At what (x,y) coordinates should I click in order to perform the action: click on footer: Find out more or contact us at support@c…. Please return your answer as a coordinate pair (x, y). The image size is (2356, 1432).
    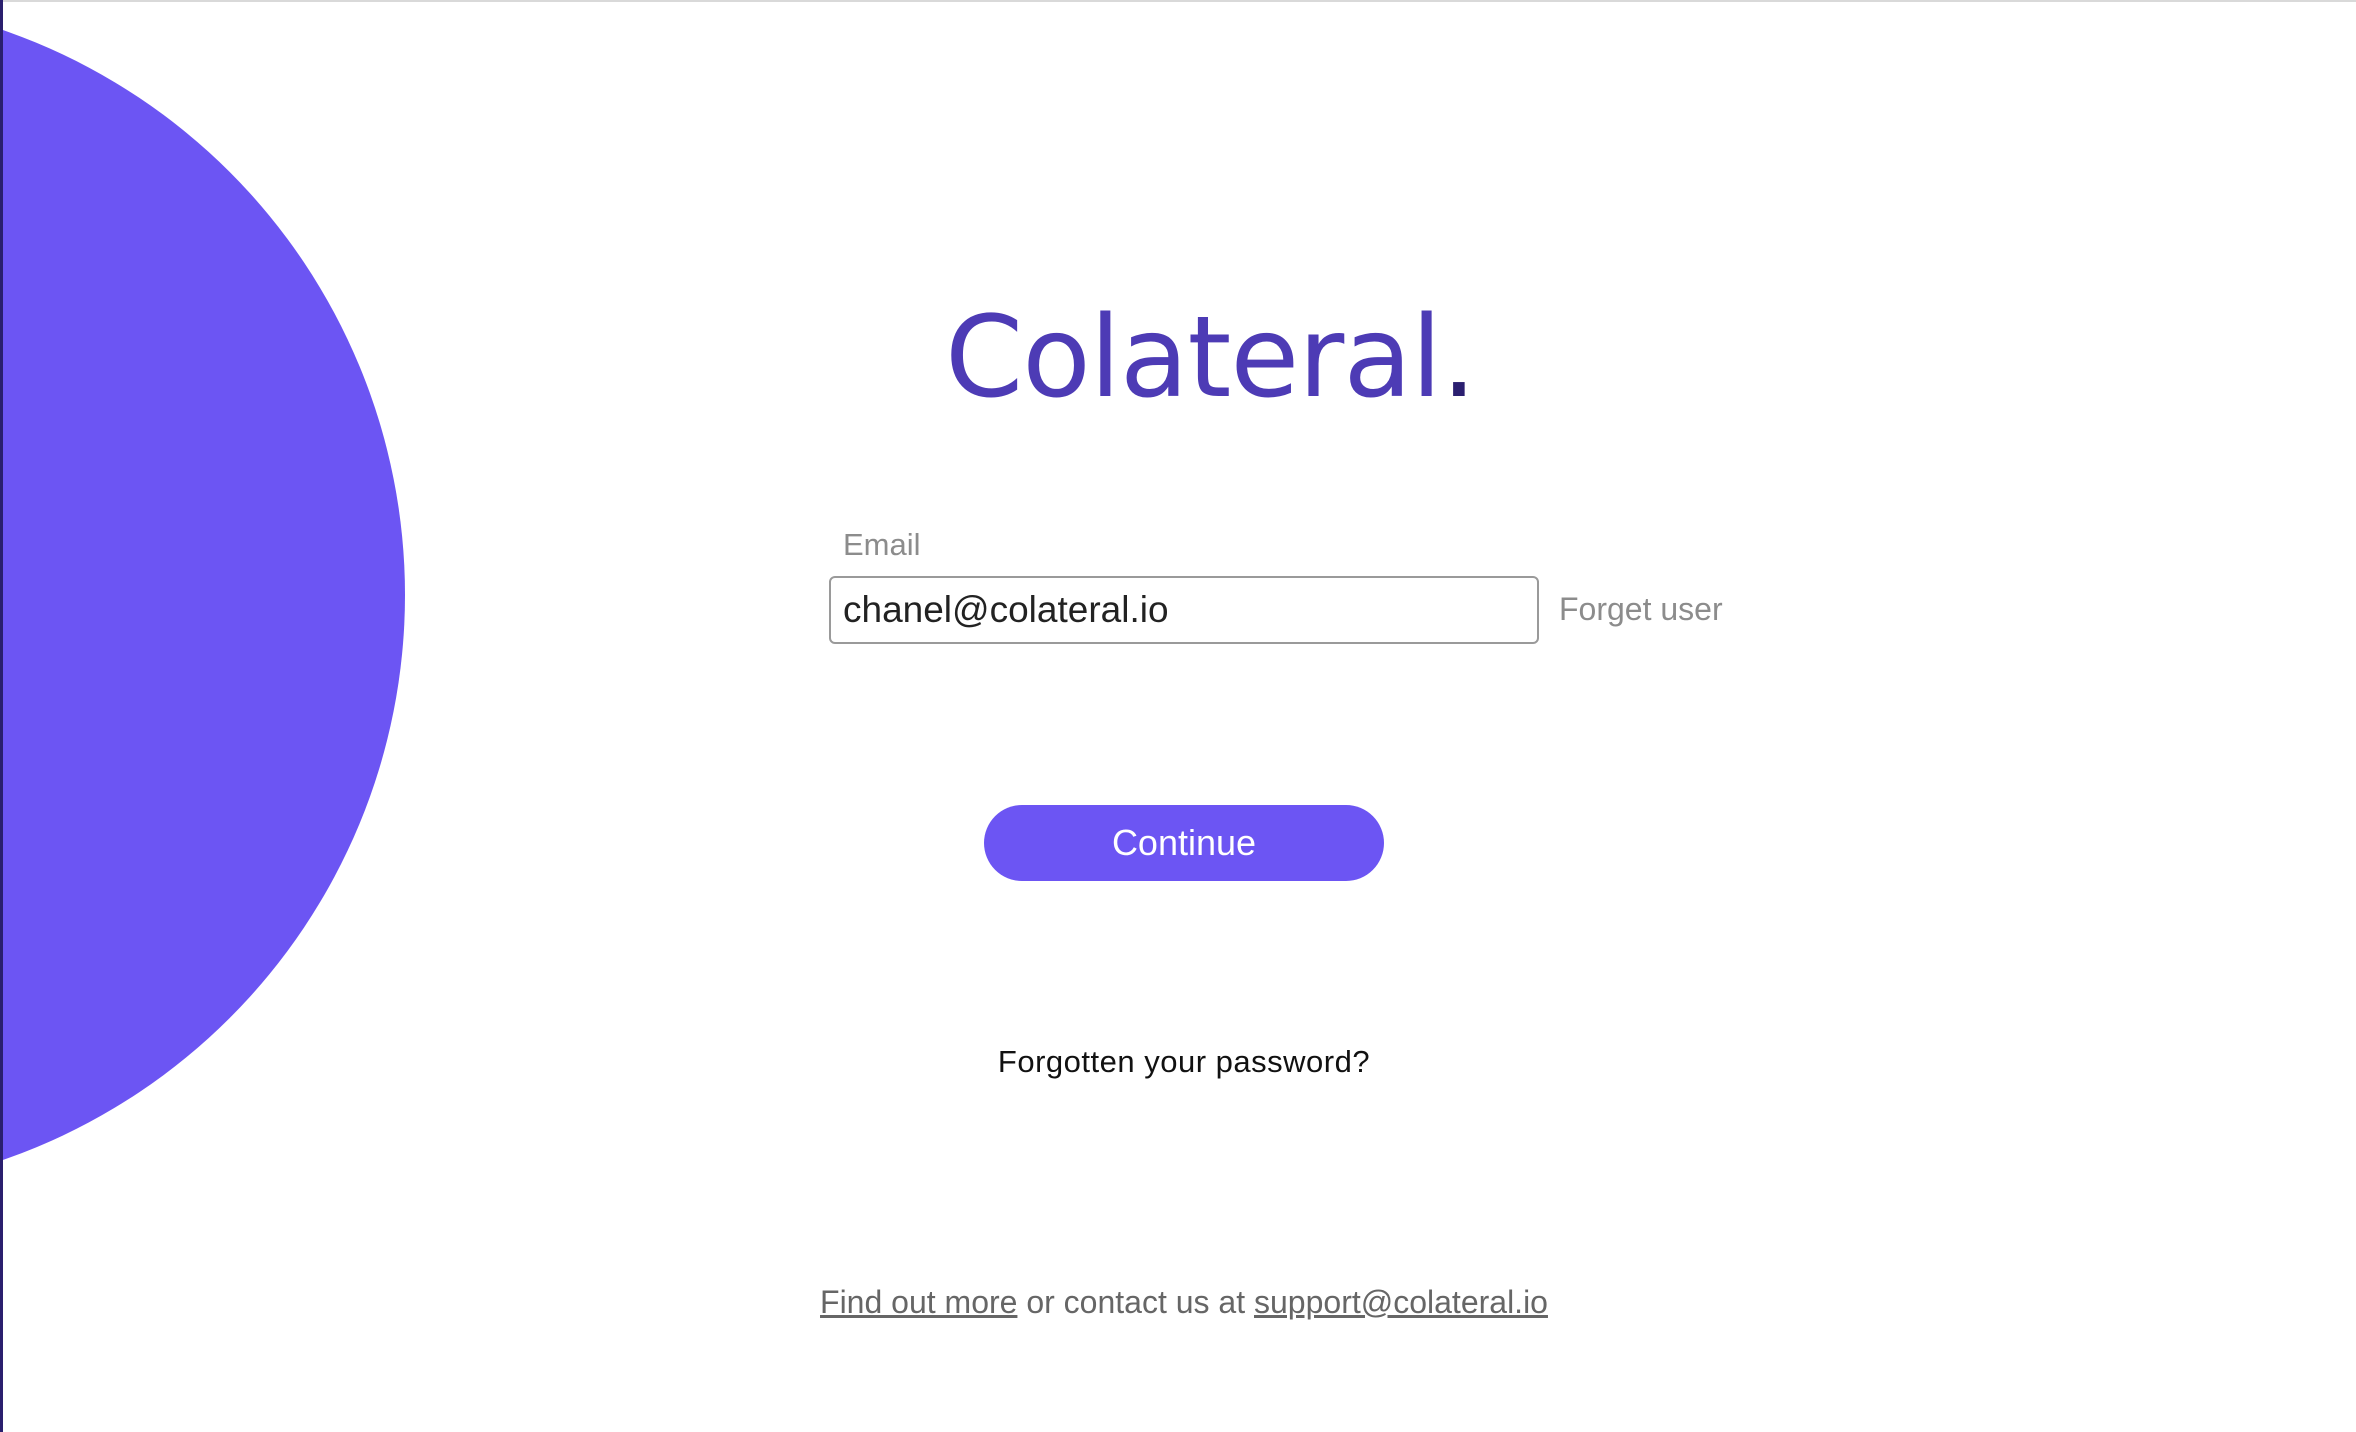
    Looking at the image, I should click on (1178, 1302).